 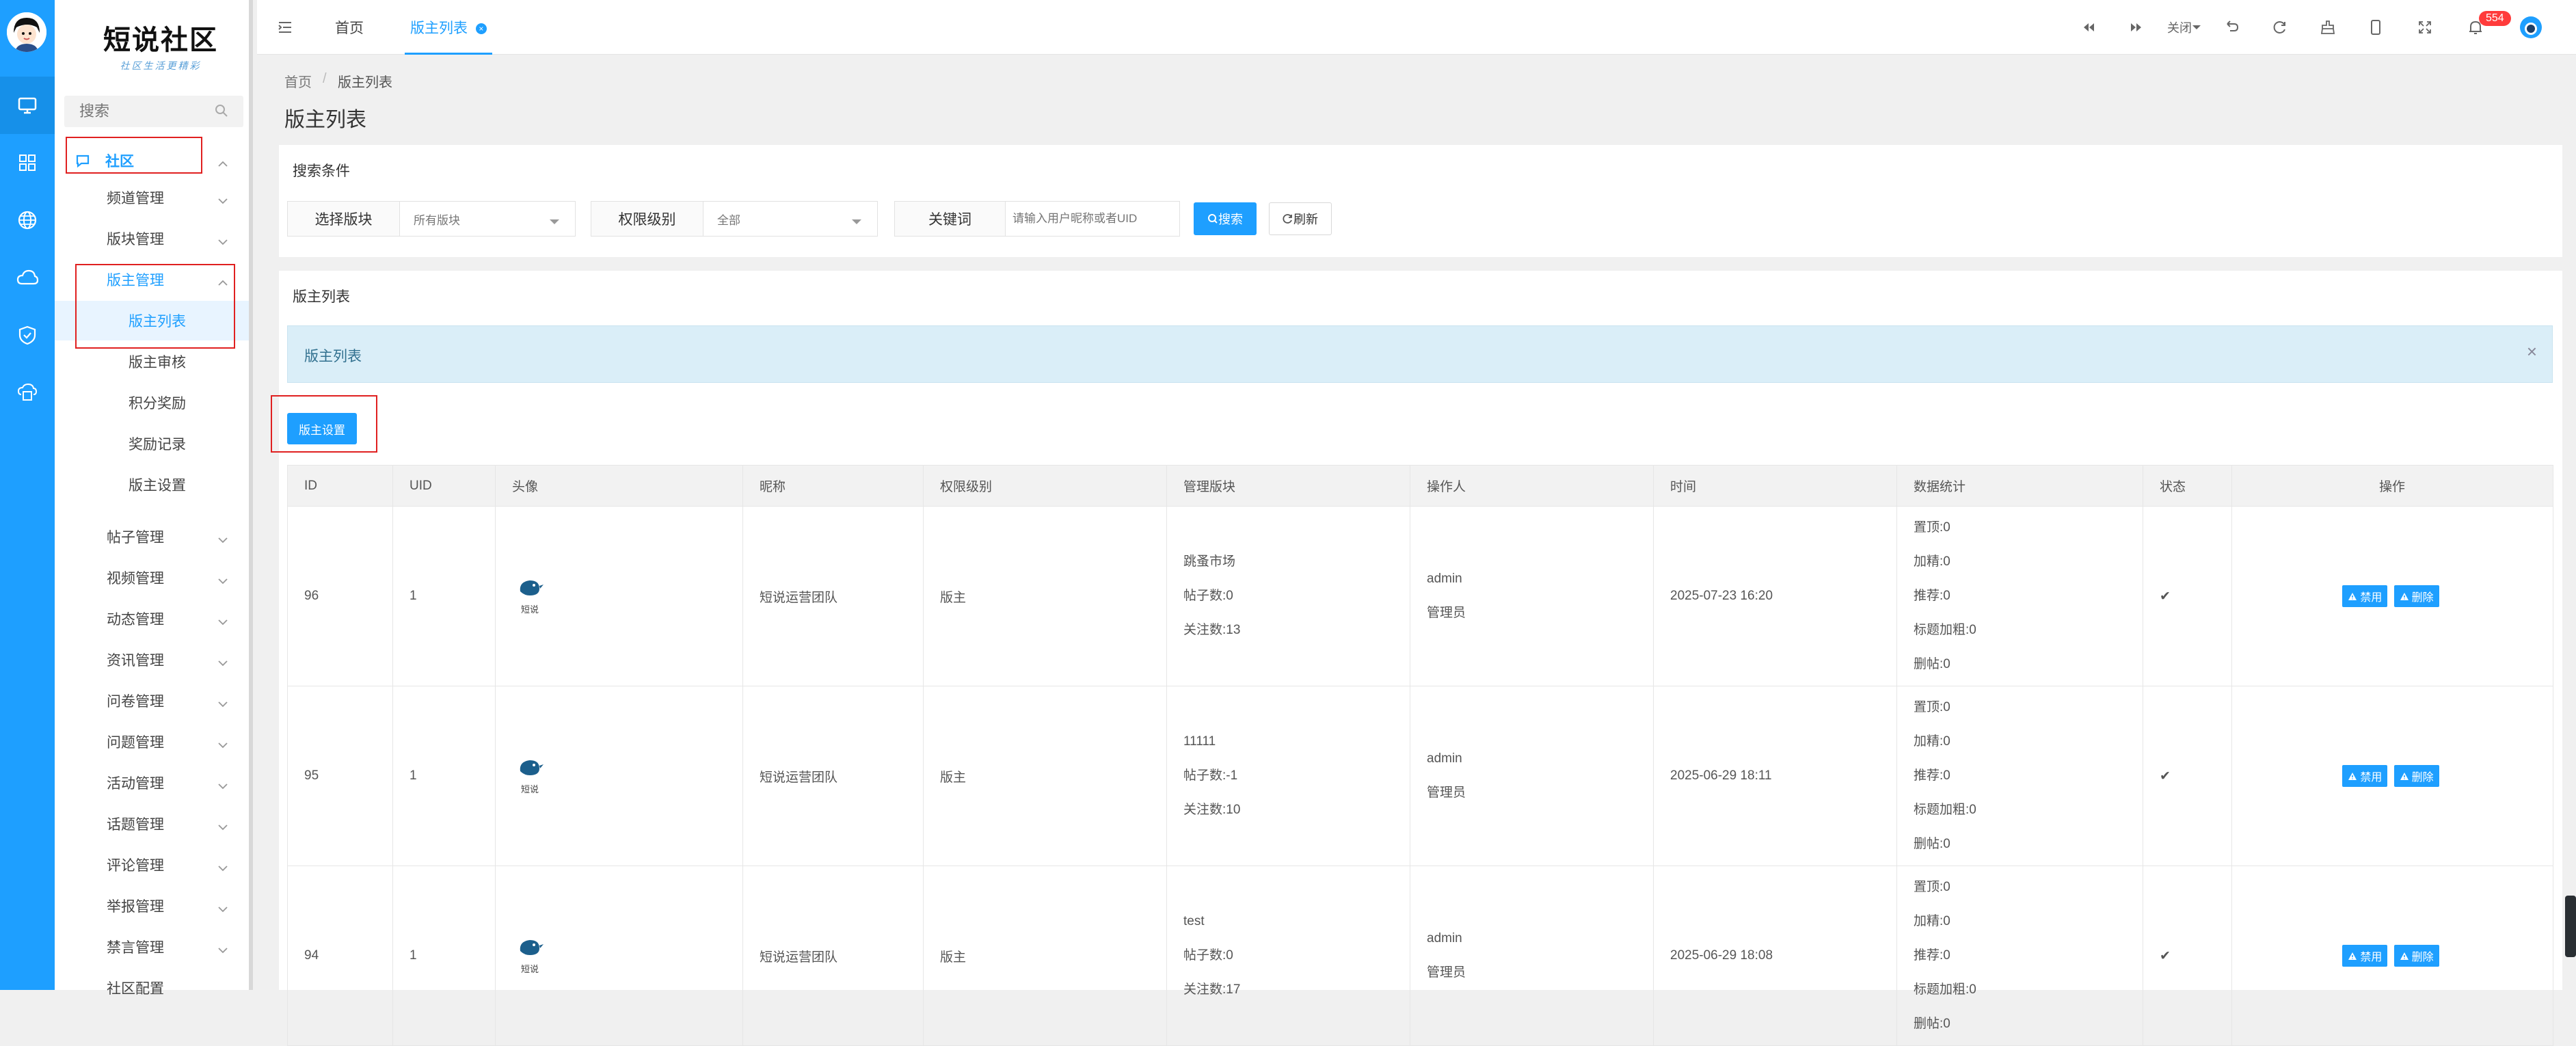 I want to click on operator-name: admin, so click(x=1444, y=939).